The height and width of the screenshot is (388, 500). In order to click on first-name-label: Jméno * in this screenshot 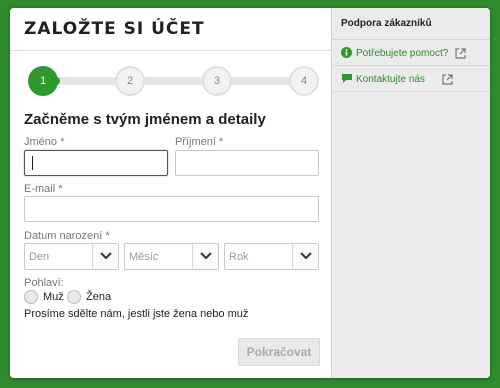, I will do `click(44, 142)`.